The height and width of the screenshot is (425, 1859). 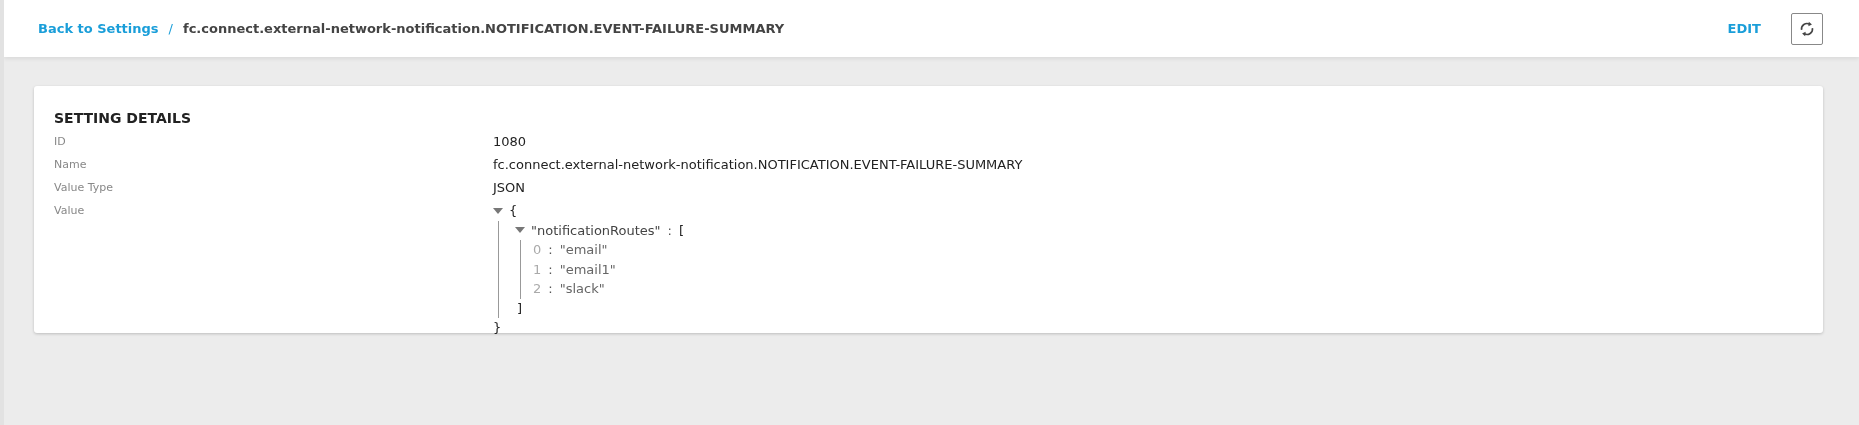 I want to click on refresh-button, so click(x=1807, y=28).